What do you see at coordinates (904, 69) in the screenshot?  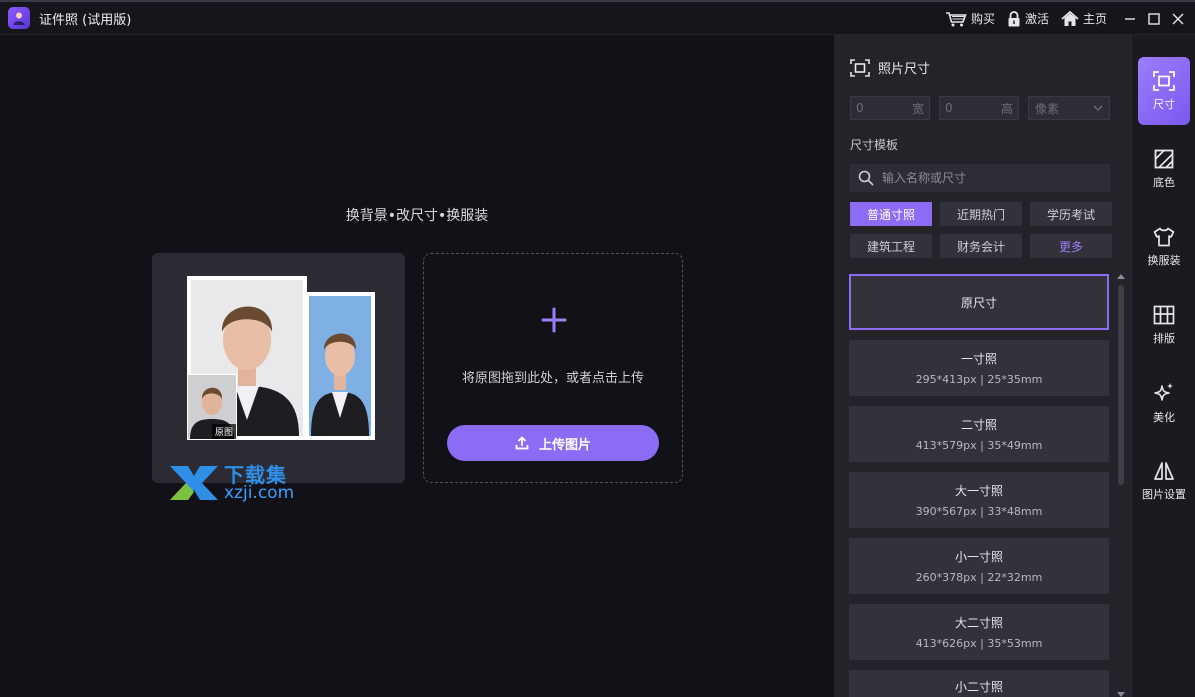 I see `panel-title: 照片尺寸` at bounding box center [904, 69].